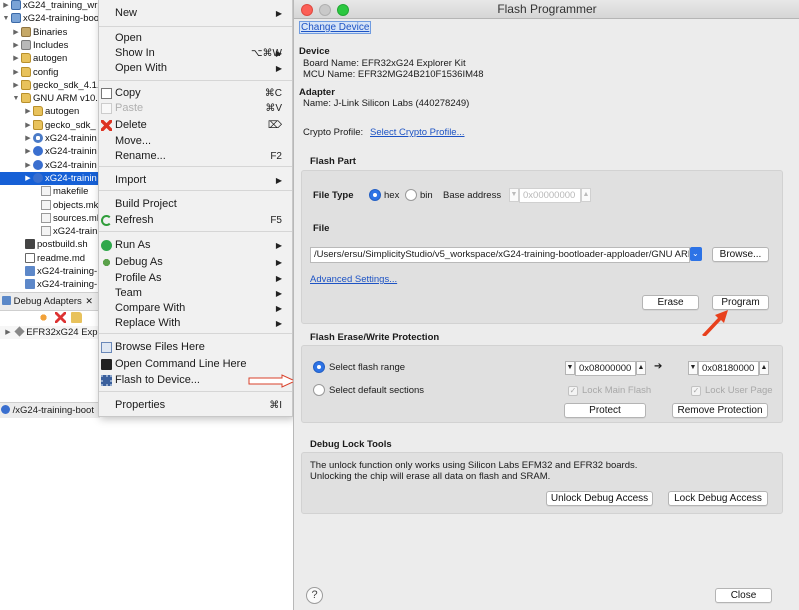 The height and width of the screenshot is (610, 799). I want to click on tree-item: ▶ config, so click(29, 72).